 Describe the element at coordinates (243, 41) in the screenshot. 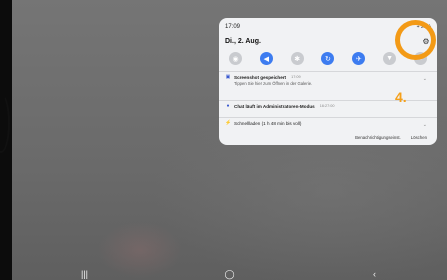

I see `date-label: Di., 2. Aug.` at that location.